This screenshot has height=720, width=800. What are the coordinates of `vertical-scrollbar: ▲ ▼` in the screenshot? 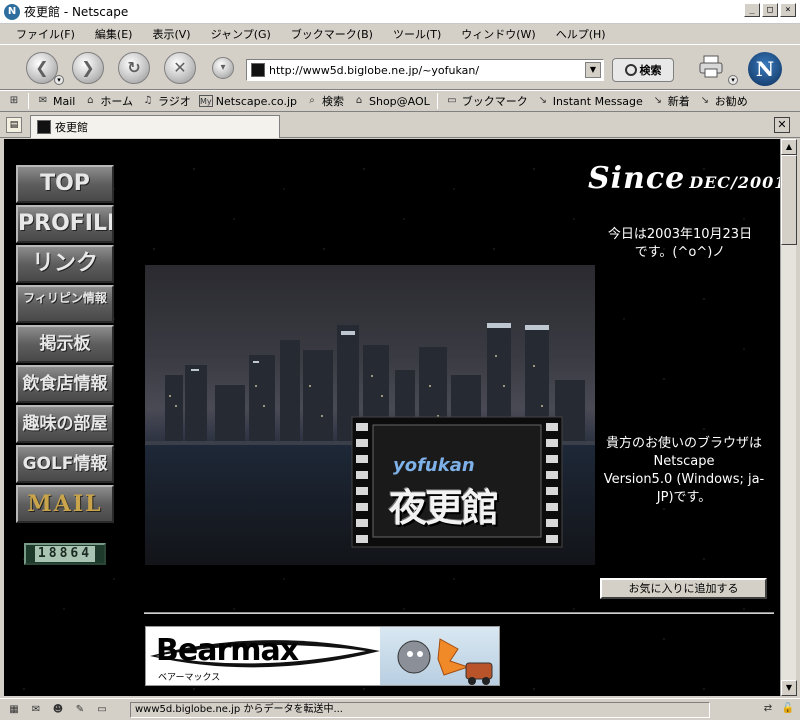 It's located at (788, 417).